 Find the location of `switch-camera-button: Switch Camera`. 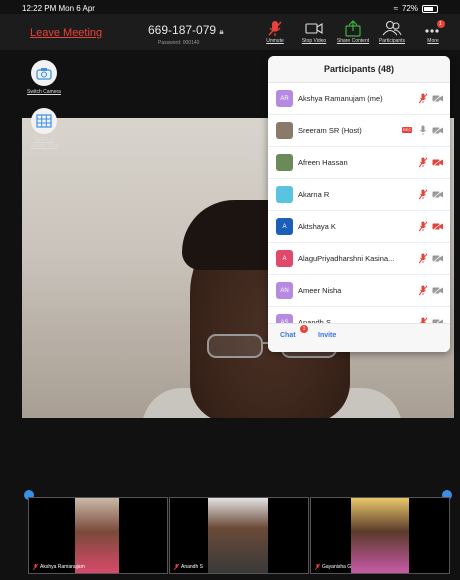

switch-camera-button: Switch Camera is located at coordinates (44, 77).